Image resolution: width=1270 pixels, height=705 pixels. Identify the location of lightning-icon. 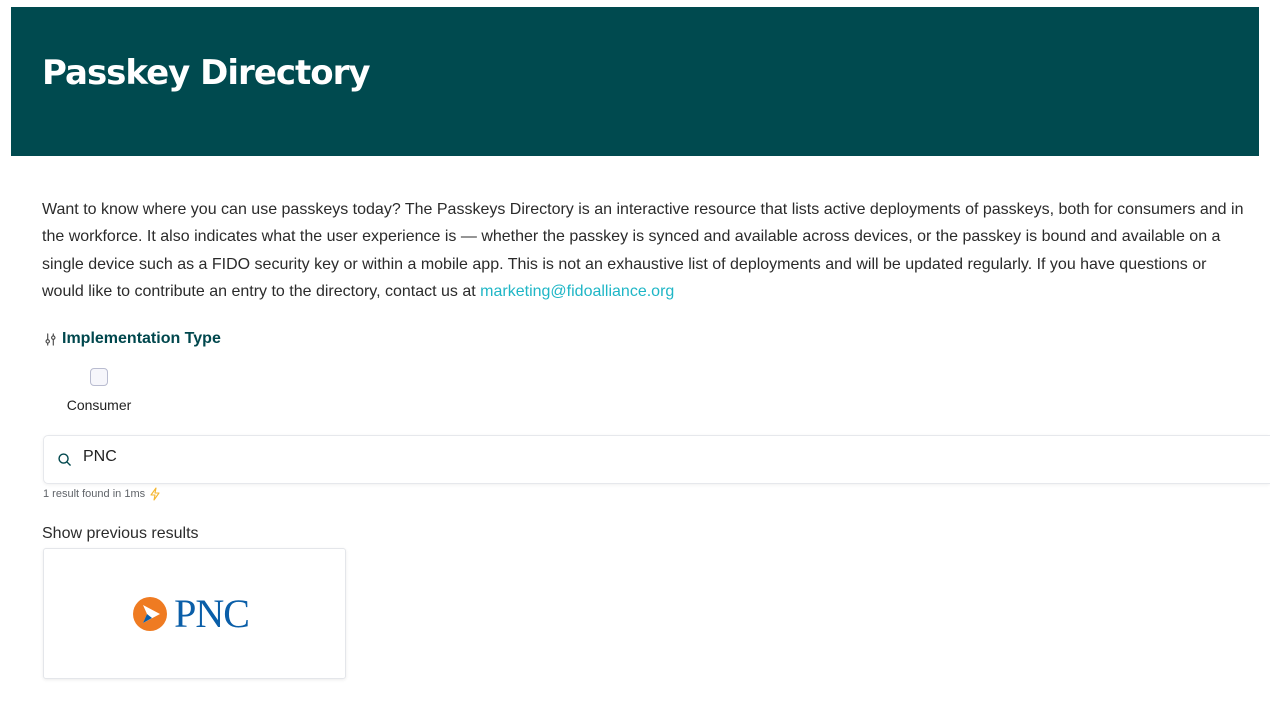
(155, 494).